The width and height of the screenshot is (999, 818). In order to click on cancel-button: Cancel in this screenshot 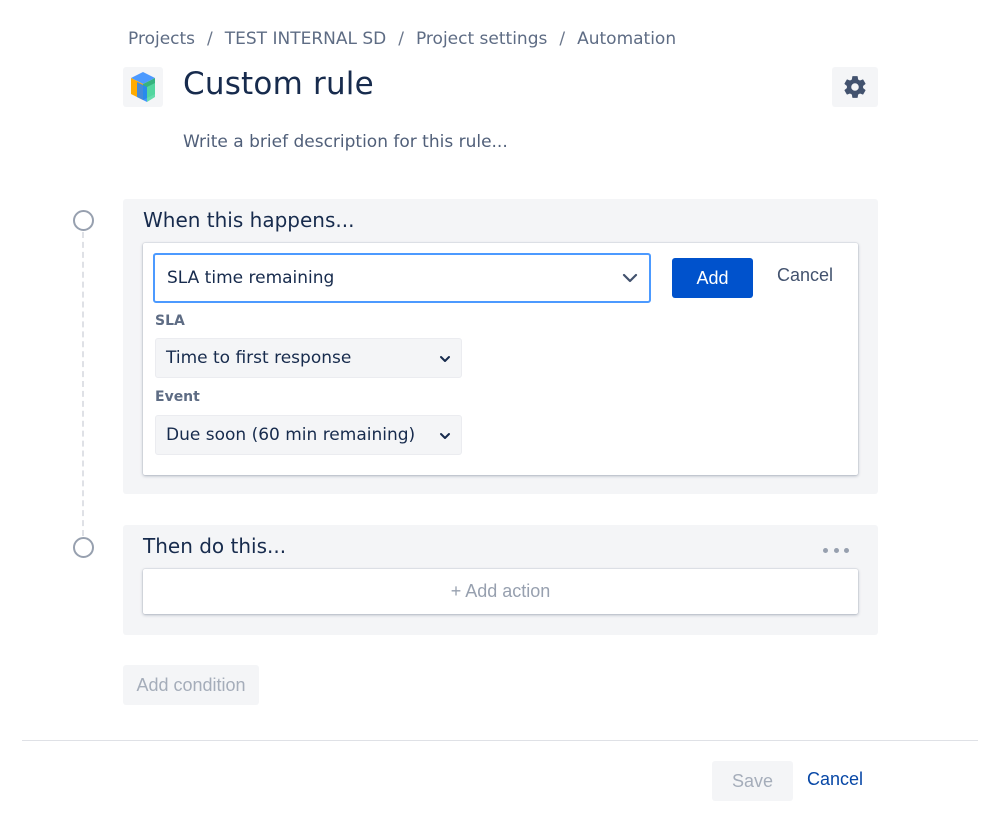, I will do `click(835, 779)`.